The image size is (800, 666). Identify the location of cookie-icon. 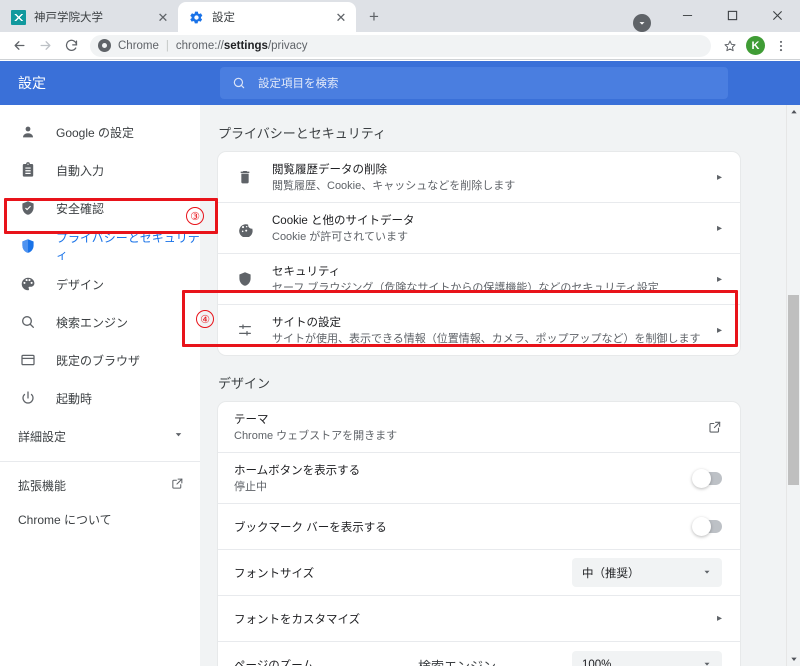
(245, 228).